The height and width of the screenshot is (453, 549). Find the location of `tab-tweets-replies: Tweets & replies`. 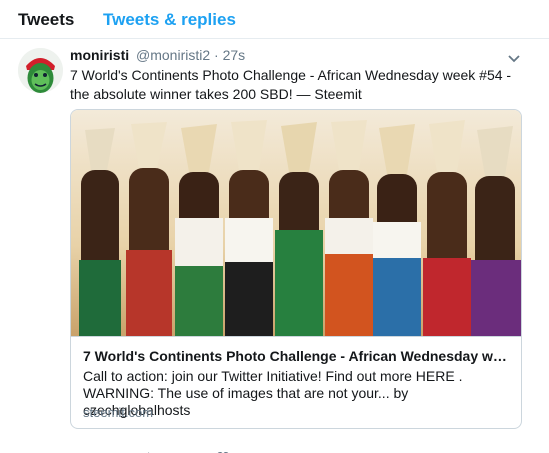

tab-tweets-replies: Tweets & replies is located at coordinates (169, 20).